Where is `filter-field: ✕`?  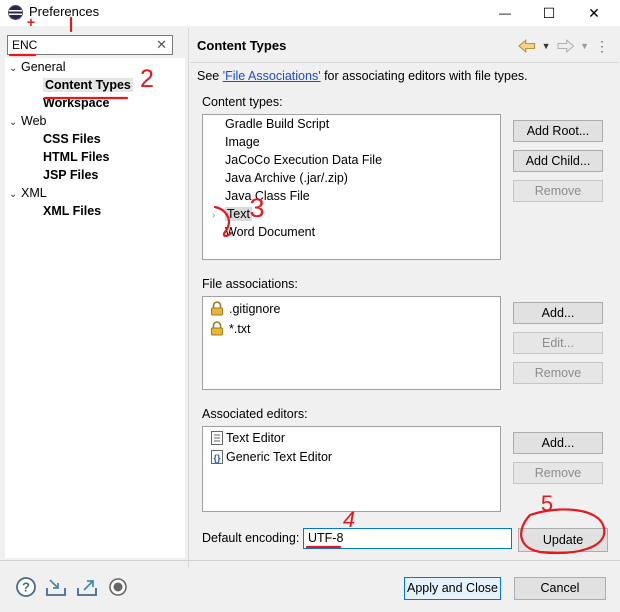
filter-field: ✕ is located at coordinates (90, 45).